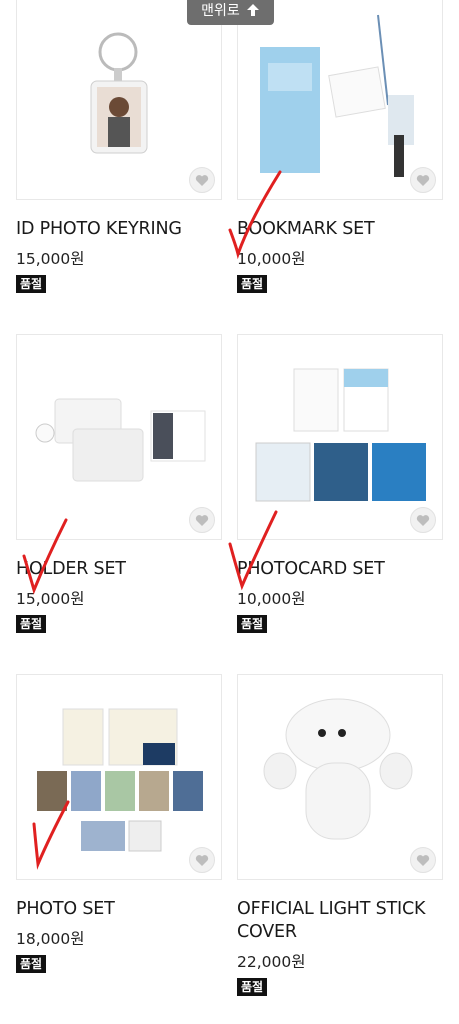 This screenshot has height=1024, width=459. What do you see at coordinates (252, 9) in the screenshot?
I see `arrow-up-icon` at bounding box center [252, 9].